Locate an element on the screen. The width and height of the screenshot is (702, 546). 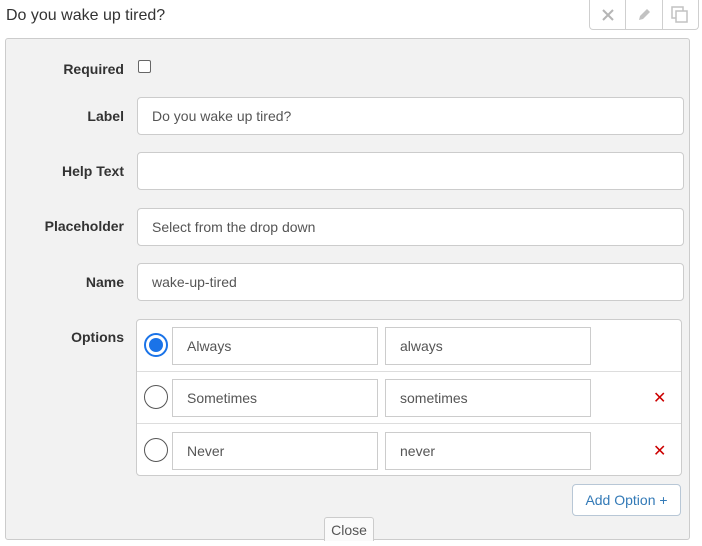
pencil-icon is located at coordinates (644, 14).